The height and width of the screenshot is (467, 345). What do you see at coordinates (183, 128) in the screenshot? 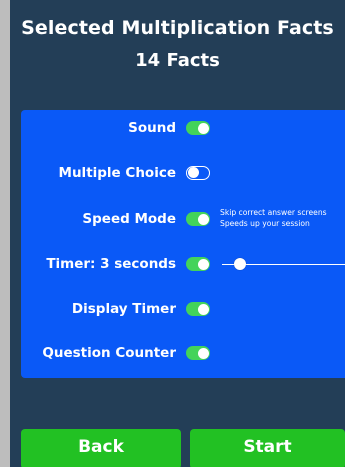
I see `setting-row-sound: Sound` at bounding box center [183, 128].